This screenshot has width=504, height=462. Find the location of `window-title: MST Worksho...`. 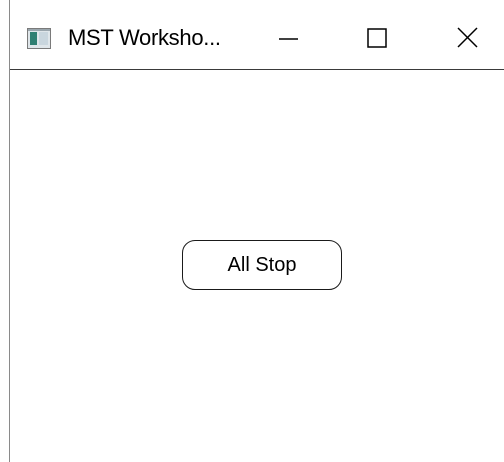

window-title: MST Worksho... is located at coordinates (144, 37).